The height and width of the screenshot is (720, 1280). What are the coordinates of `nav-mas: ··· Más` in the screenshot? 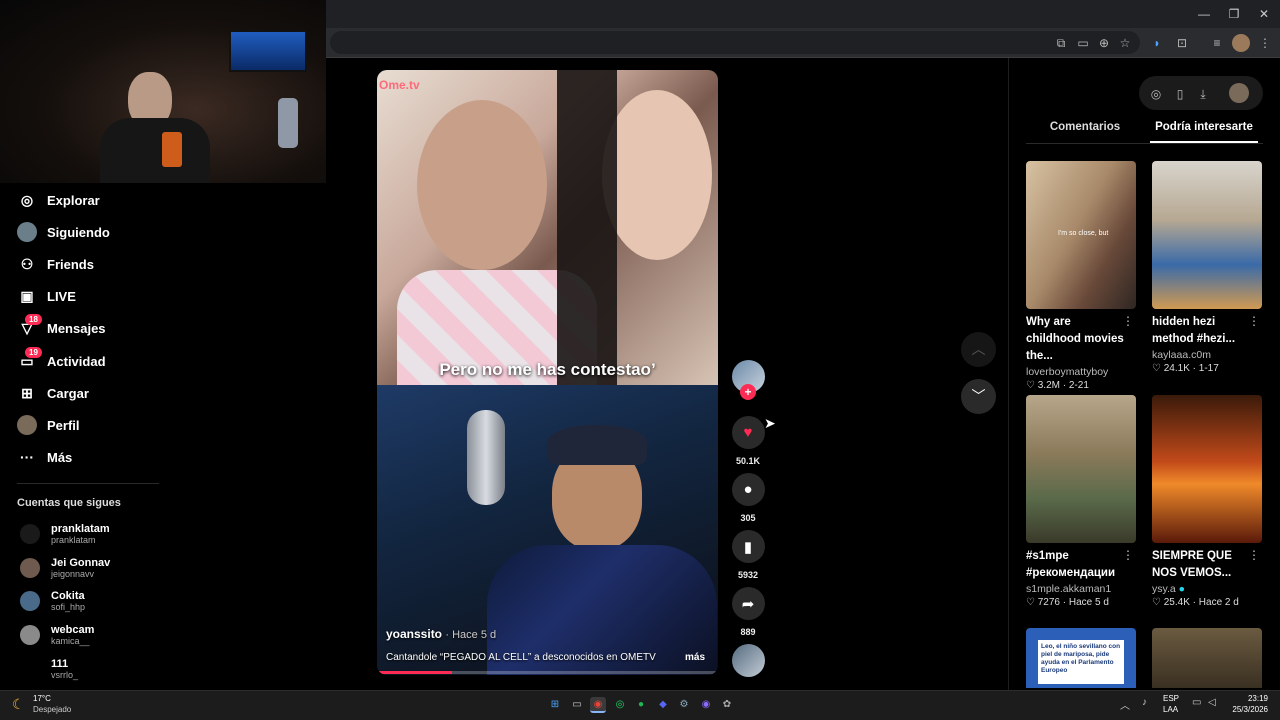 It's located at (44, 457).